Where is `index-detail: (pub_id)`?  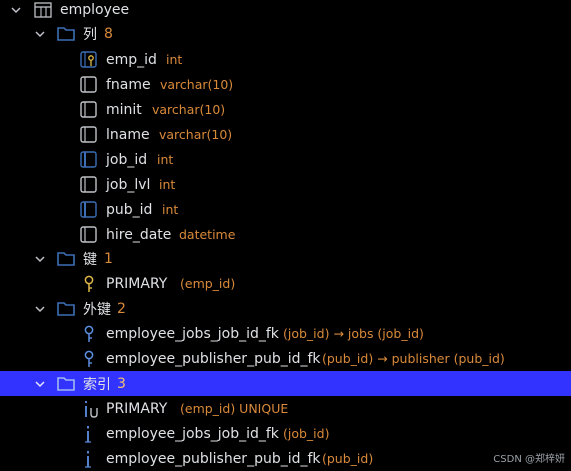
index-detail: (pub_id) is located at coordinates (348, 458).